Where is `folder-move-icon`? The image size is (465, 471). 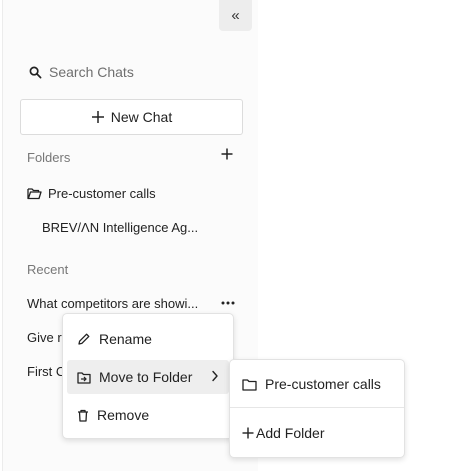
folder-move-icon is located at coordinates (84, 377).